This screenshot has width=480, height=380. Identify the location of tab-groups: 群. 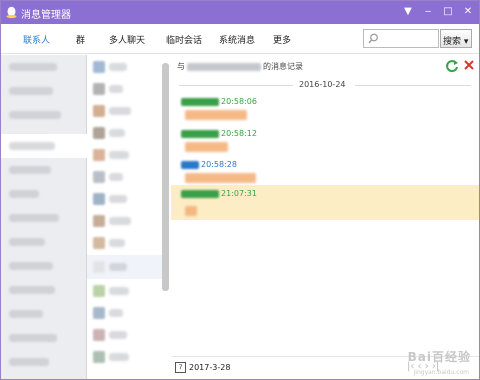
(80, 39).